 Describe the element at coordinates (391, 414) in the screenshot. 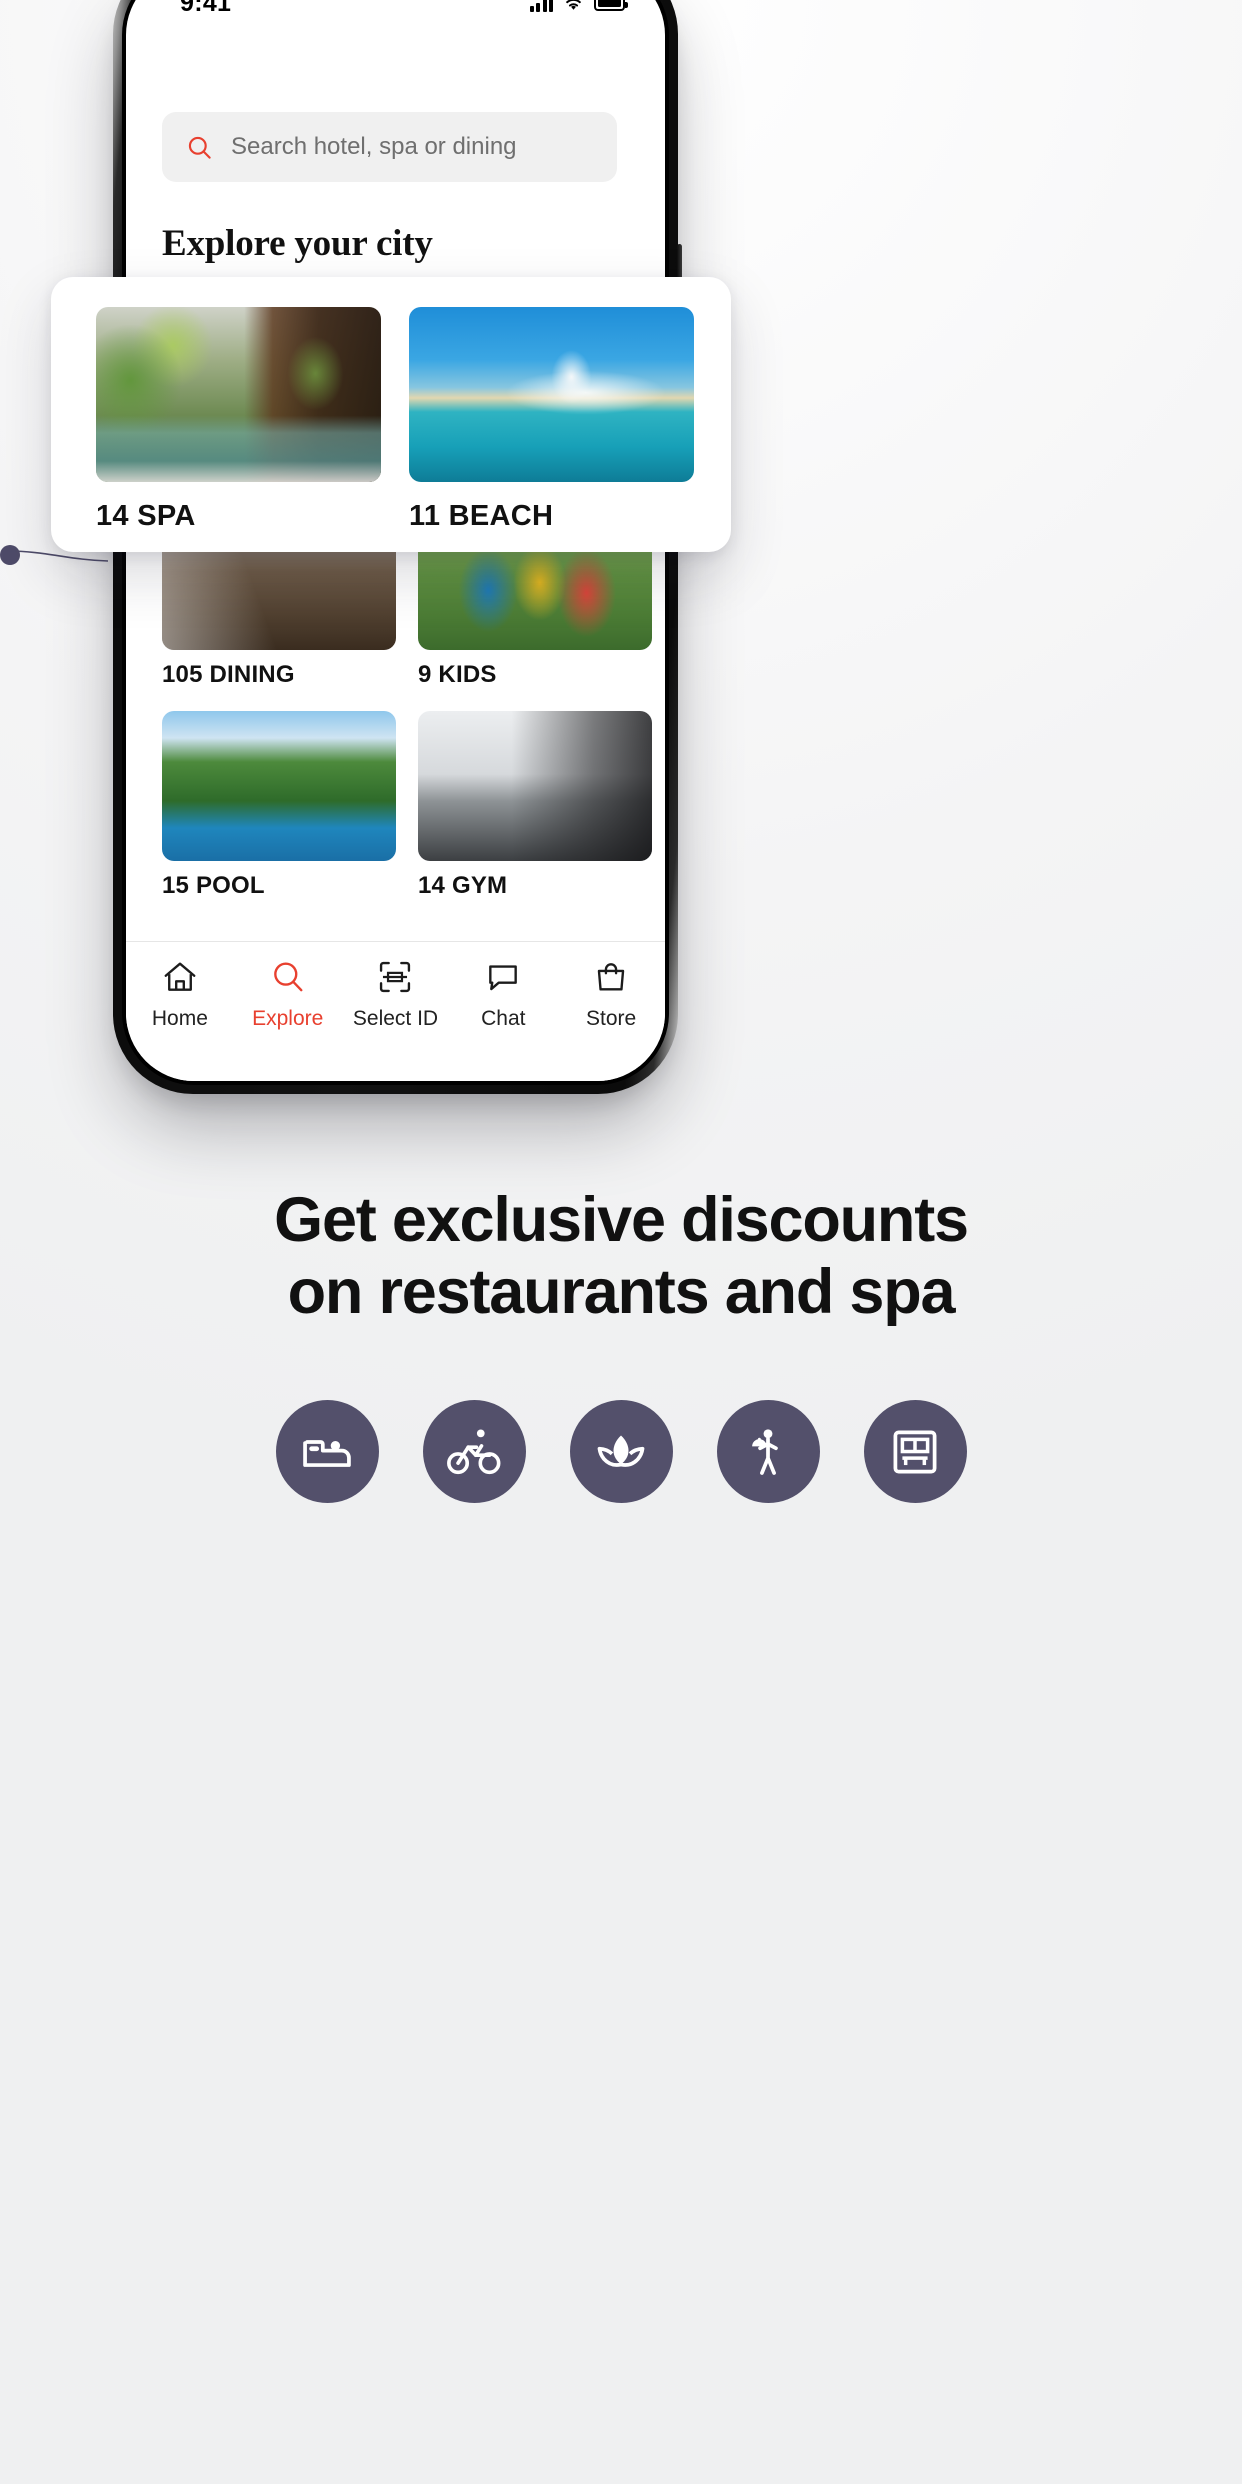

I see `highlight-card: 14 SPA 11 BEACH` at that location.